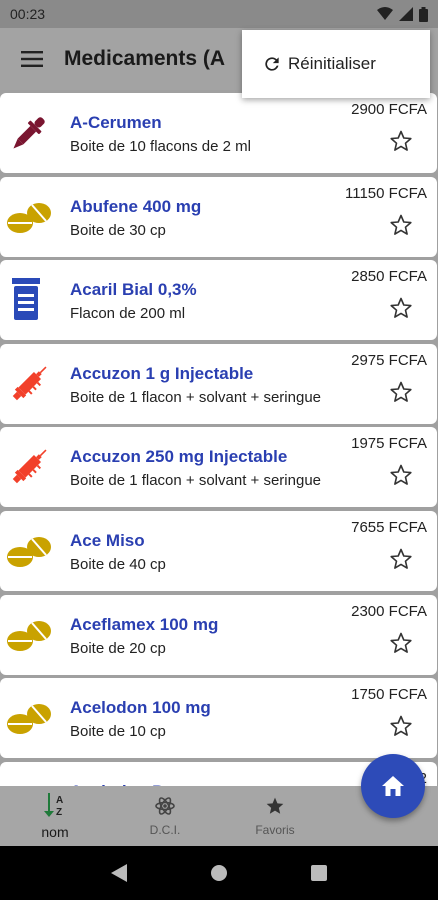 This screenshot has width=438, height=900. I want to click on item-price: 1975 FCFA, so click(389, 444).